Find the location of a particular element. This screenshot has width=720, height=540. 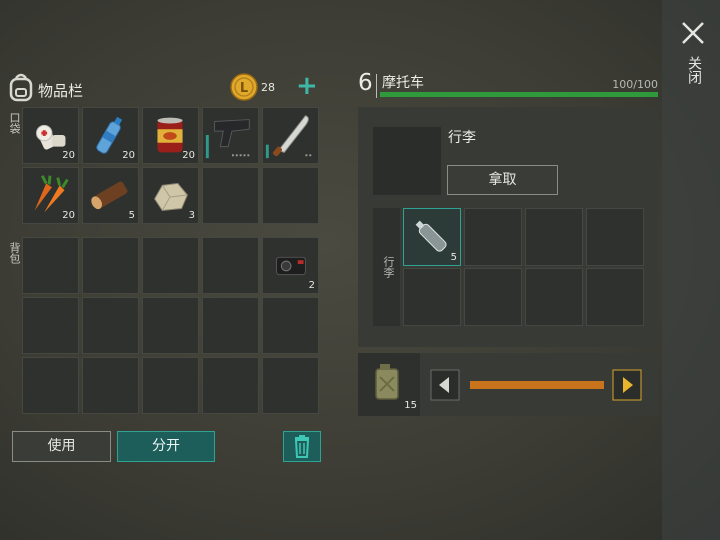

backpack-icon is located at coordinates (21, 87).